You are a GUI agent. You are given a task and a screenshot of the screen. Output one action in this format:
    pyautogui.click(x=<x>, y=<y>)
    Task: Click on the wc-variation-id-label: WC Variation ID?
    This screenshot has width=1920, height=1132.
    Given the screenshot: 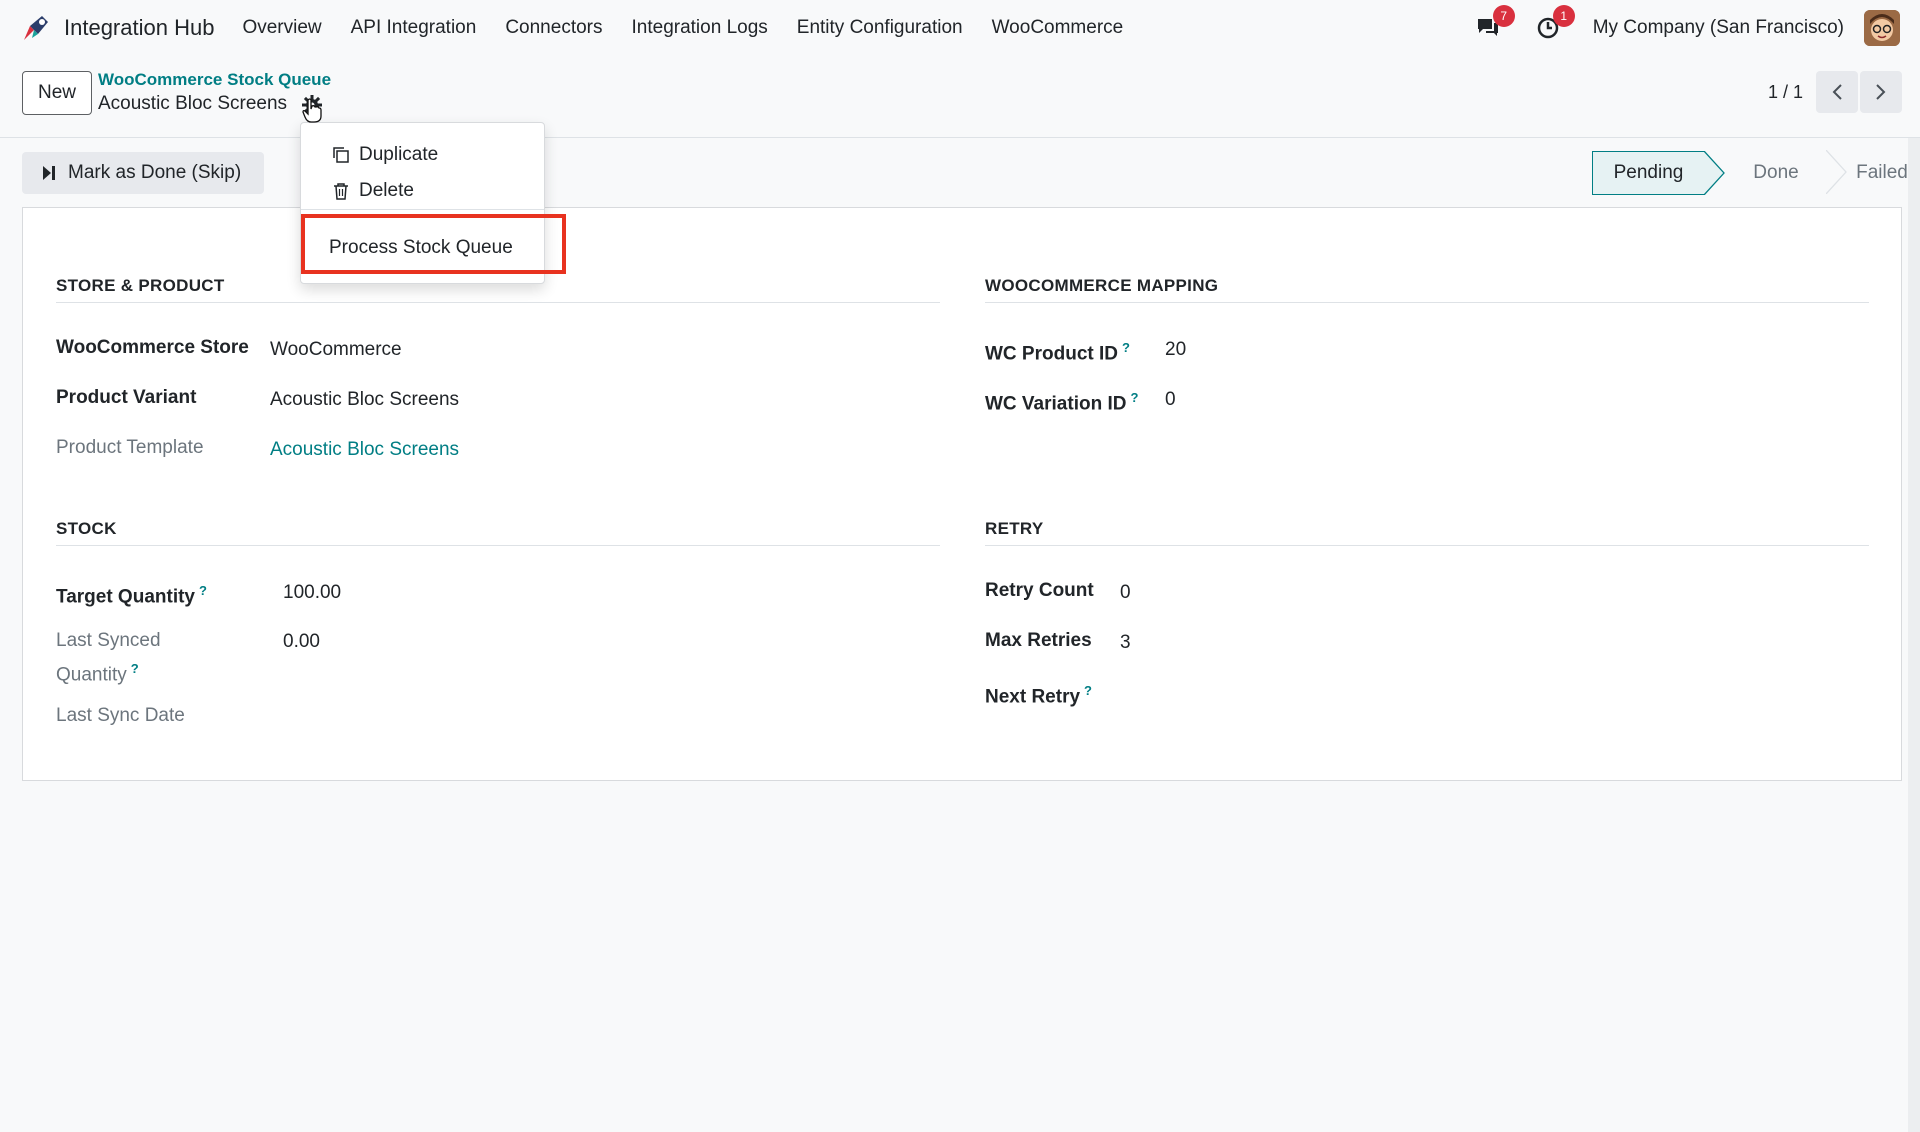 What is the action you would take?
    pyautogui.click(x=1061, y=401)
    